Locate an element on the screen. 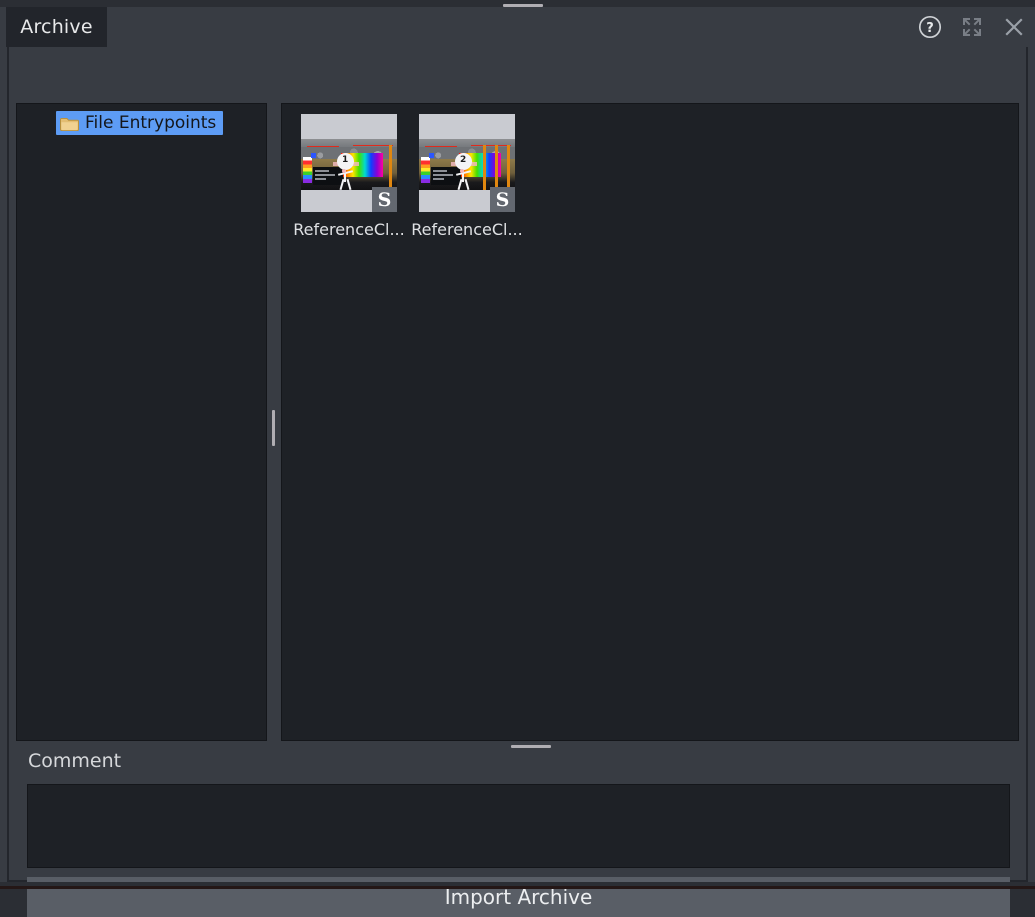 The height and width of the screenshot is (917, 1035). folder-icon is located at coordinates (69, 123).